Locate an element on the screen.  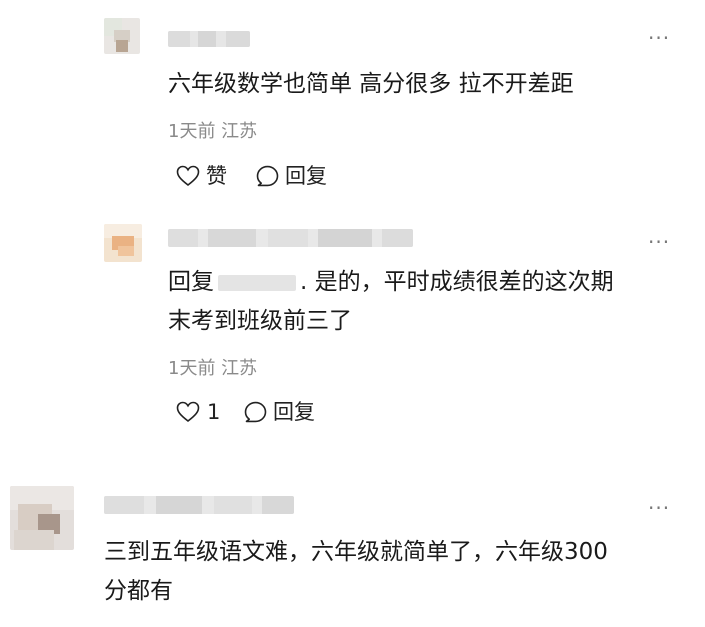
like-button: 1 is located at coordinates (198, 412).